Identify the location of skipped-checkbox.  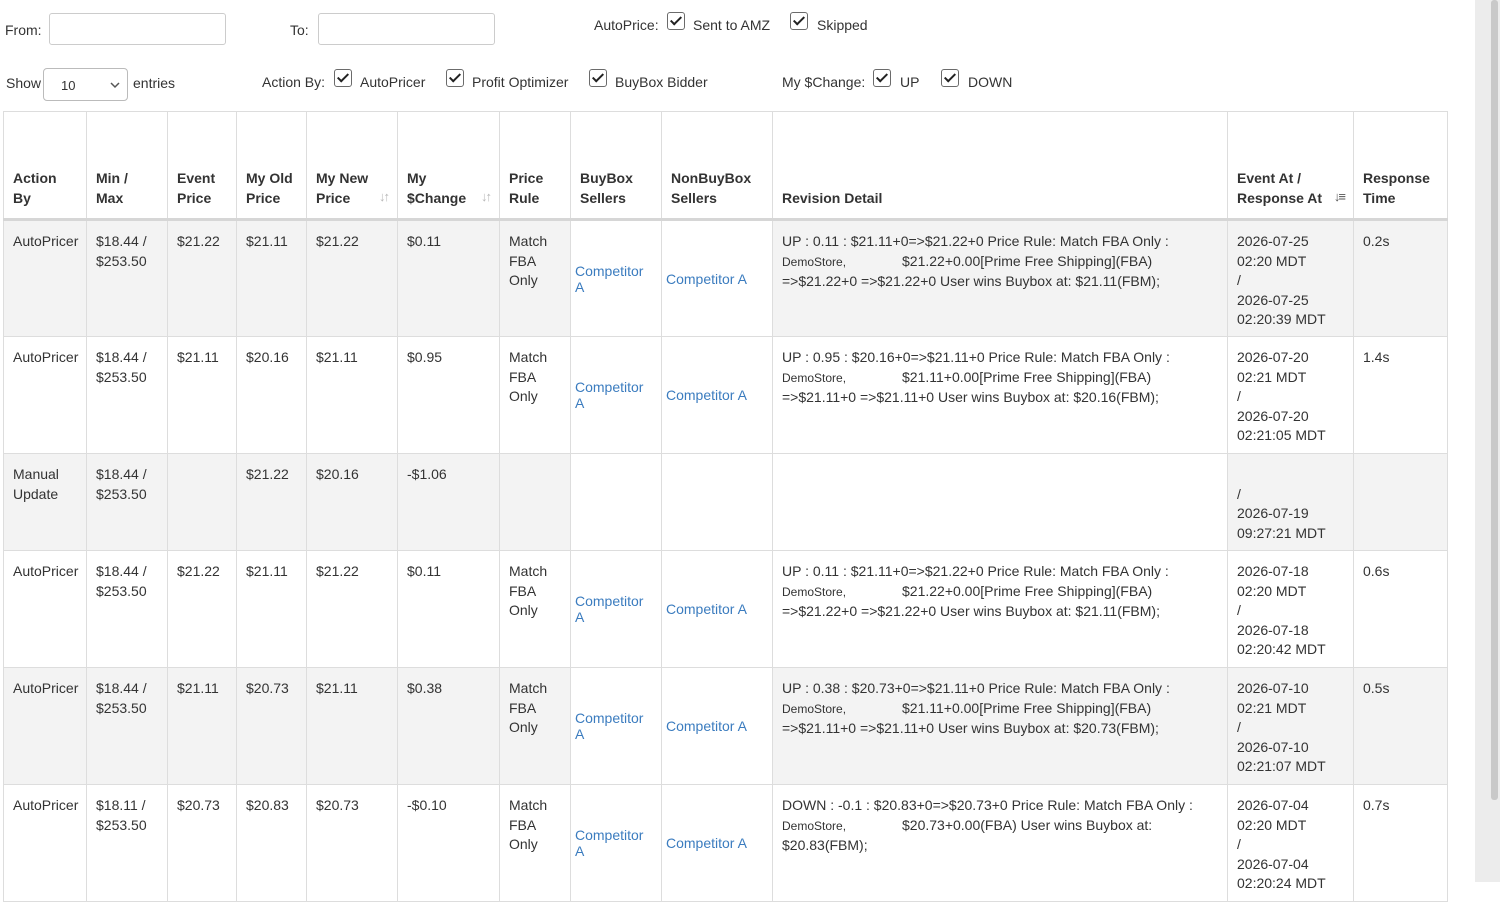
(799, 21).